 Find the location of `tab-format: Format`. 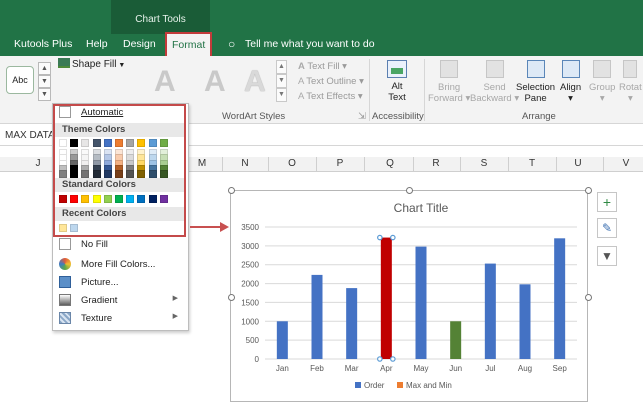

tab-format: Format is located at coordinates (189, 44).